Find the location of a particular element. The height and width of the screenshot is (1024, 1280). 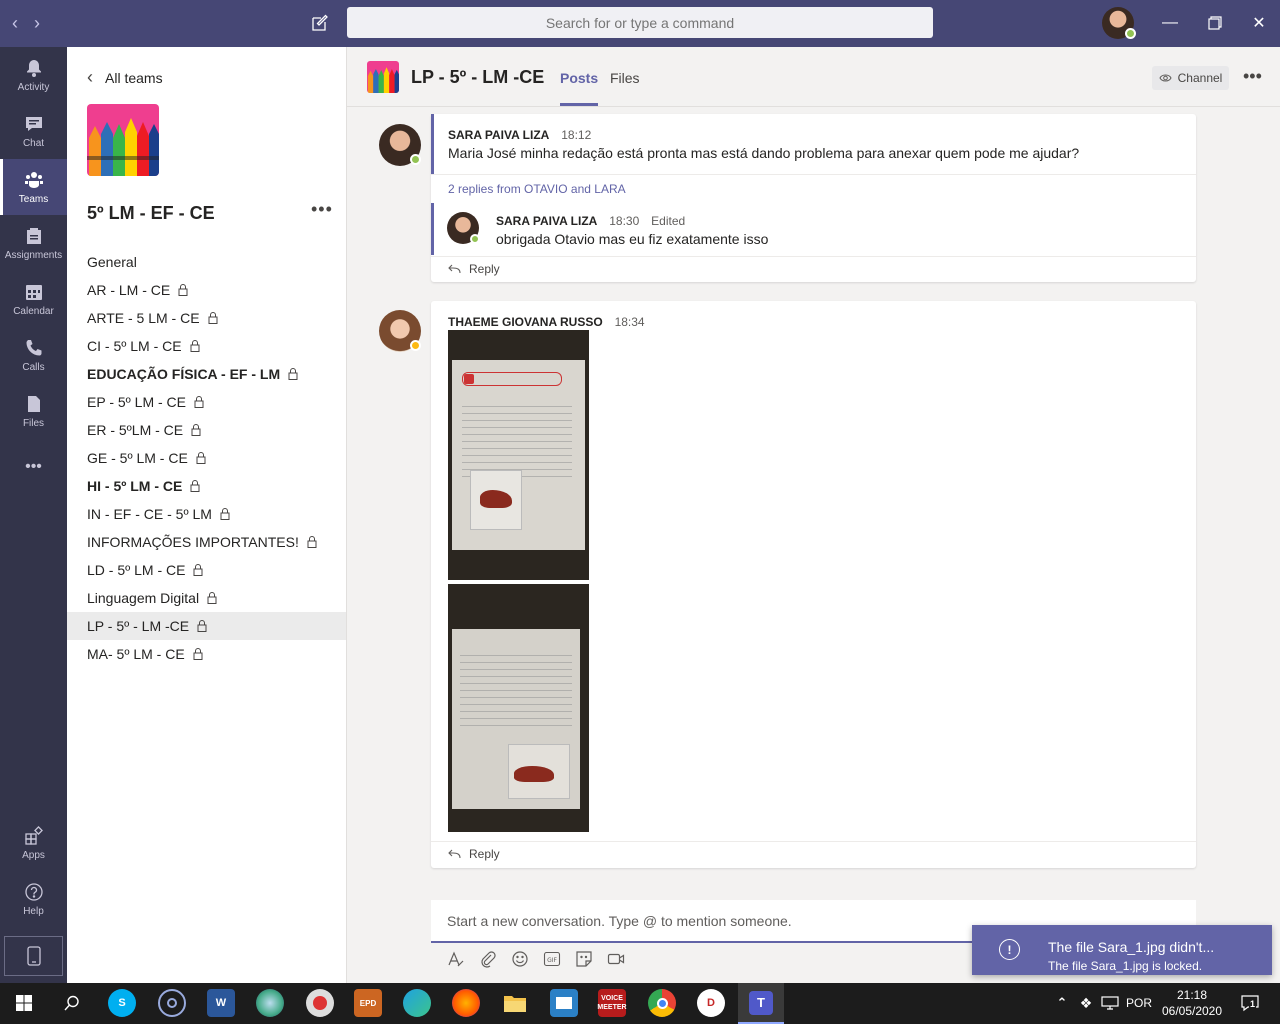

appbar-help: Help is located at coordinates (33, 899).